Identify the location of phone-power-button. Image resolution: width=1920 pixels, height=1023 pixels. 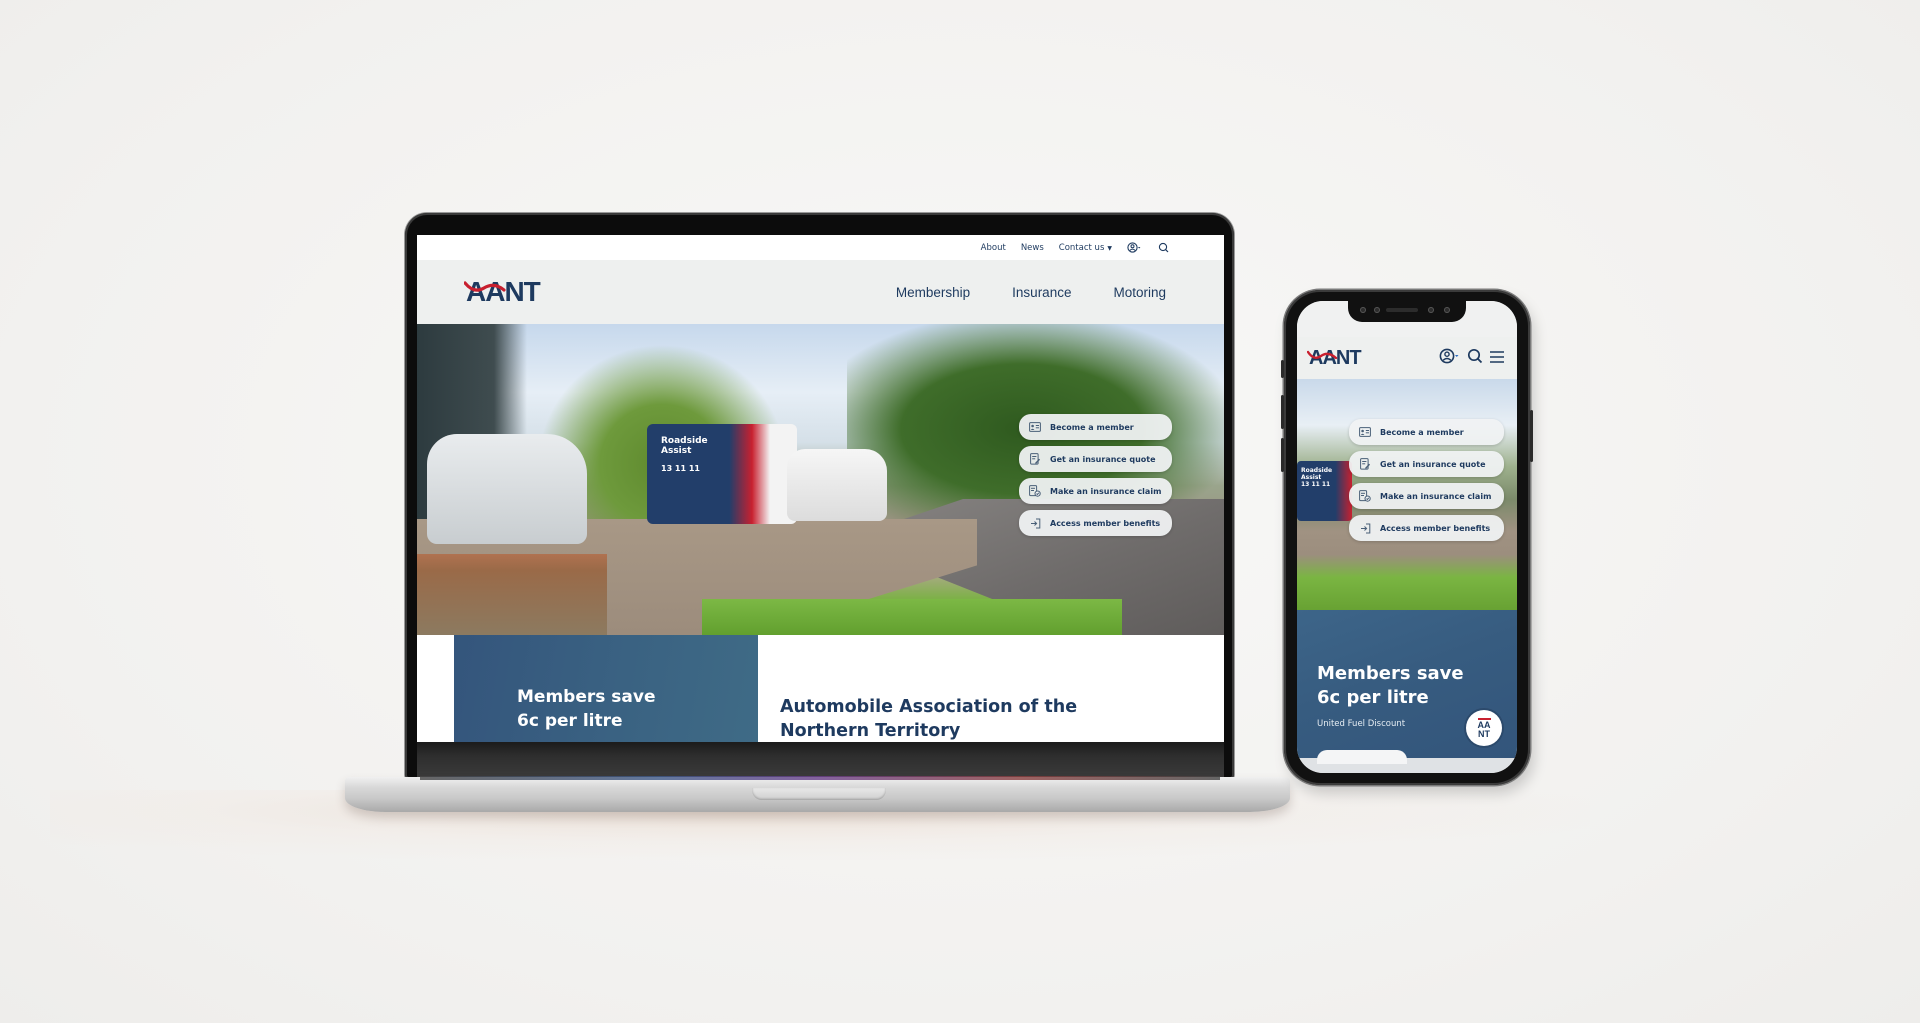
(1531, 436).